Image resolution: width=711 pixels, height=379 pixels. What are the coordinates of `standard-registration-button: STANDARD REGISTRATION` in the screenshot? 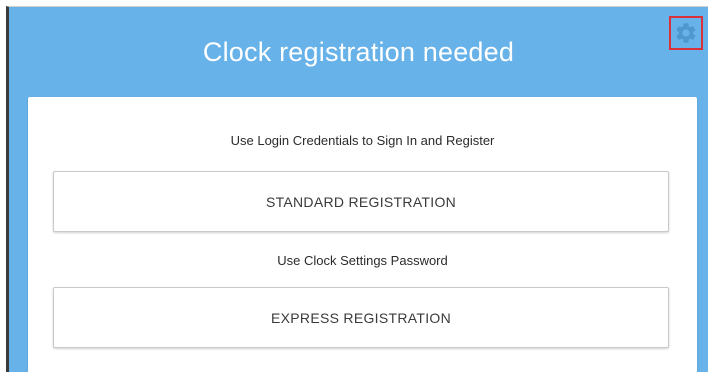 It's located at (361, 201).